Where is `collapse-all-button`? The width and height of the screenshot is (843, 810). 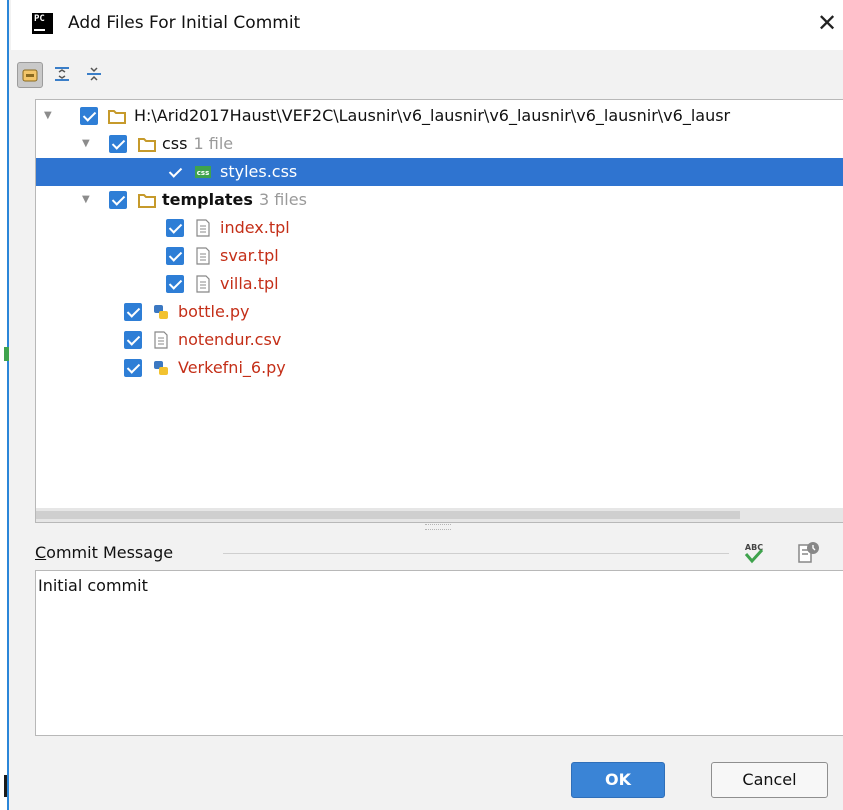
collapse-all-button is located at coordinates (95, 75).